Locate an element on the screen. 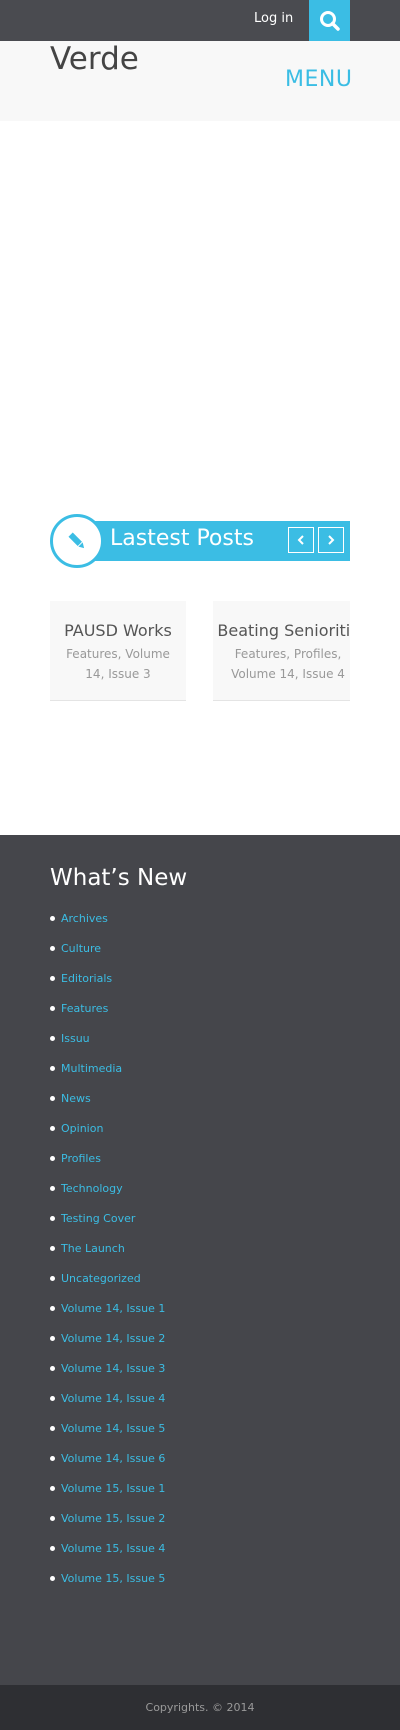 The image size is (400, 1730). search-icon is located at coordinates (329, 20).